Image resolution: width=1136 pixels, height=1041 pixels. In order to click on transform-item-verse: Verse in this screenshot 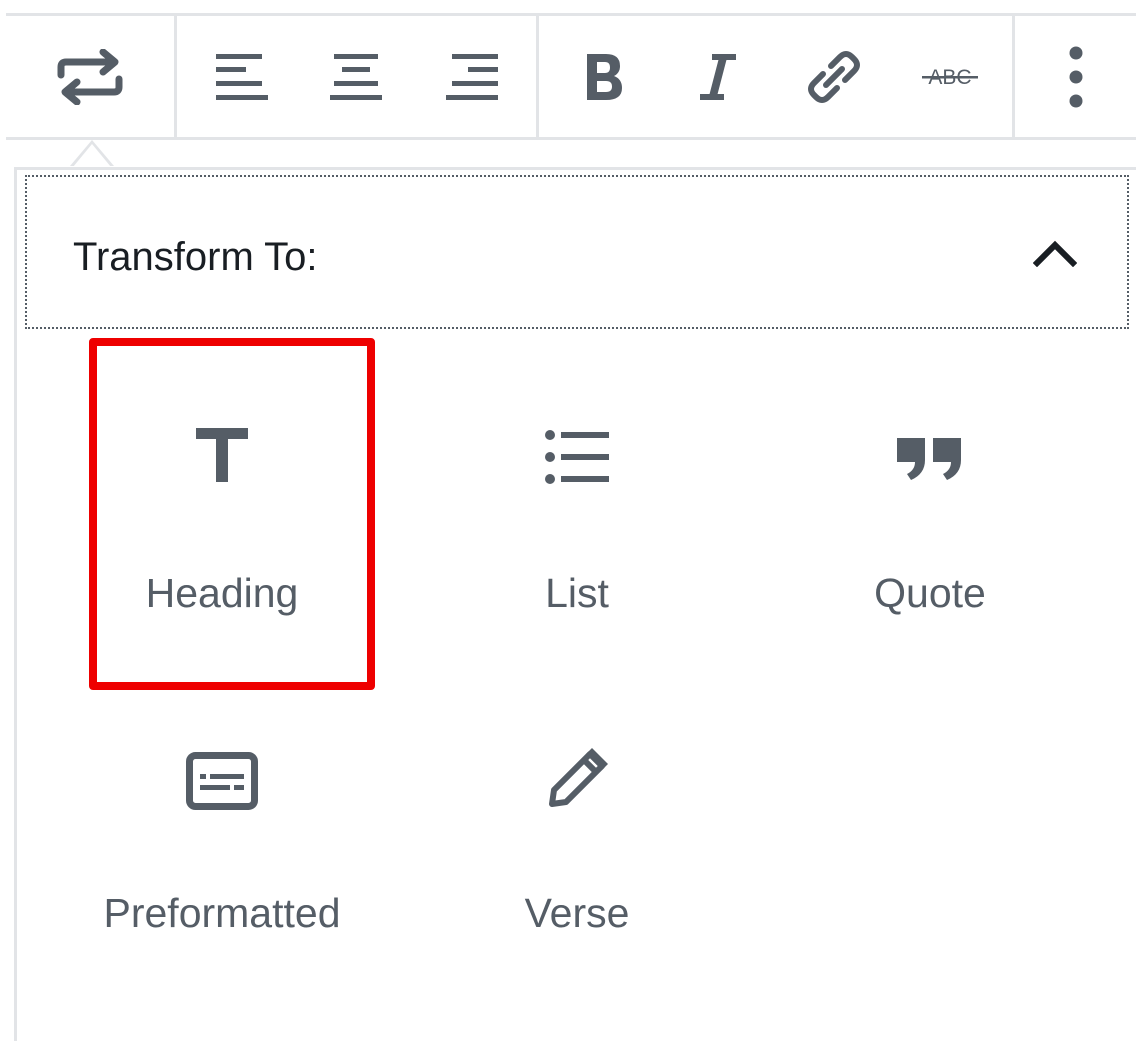, I will do `click(577, 834)`.